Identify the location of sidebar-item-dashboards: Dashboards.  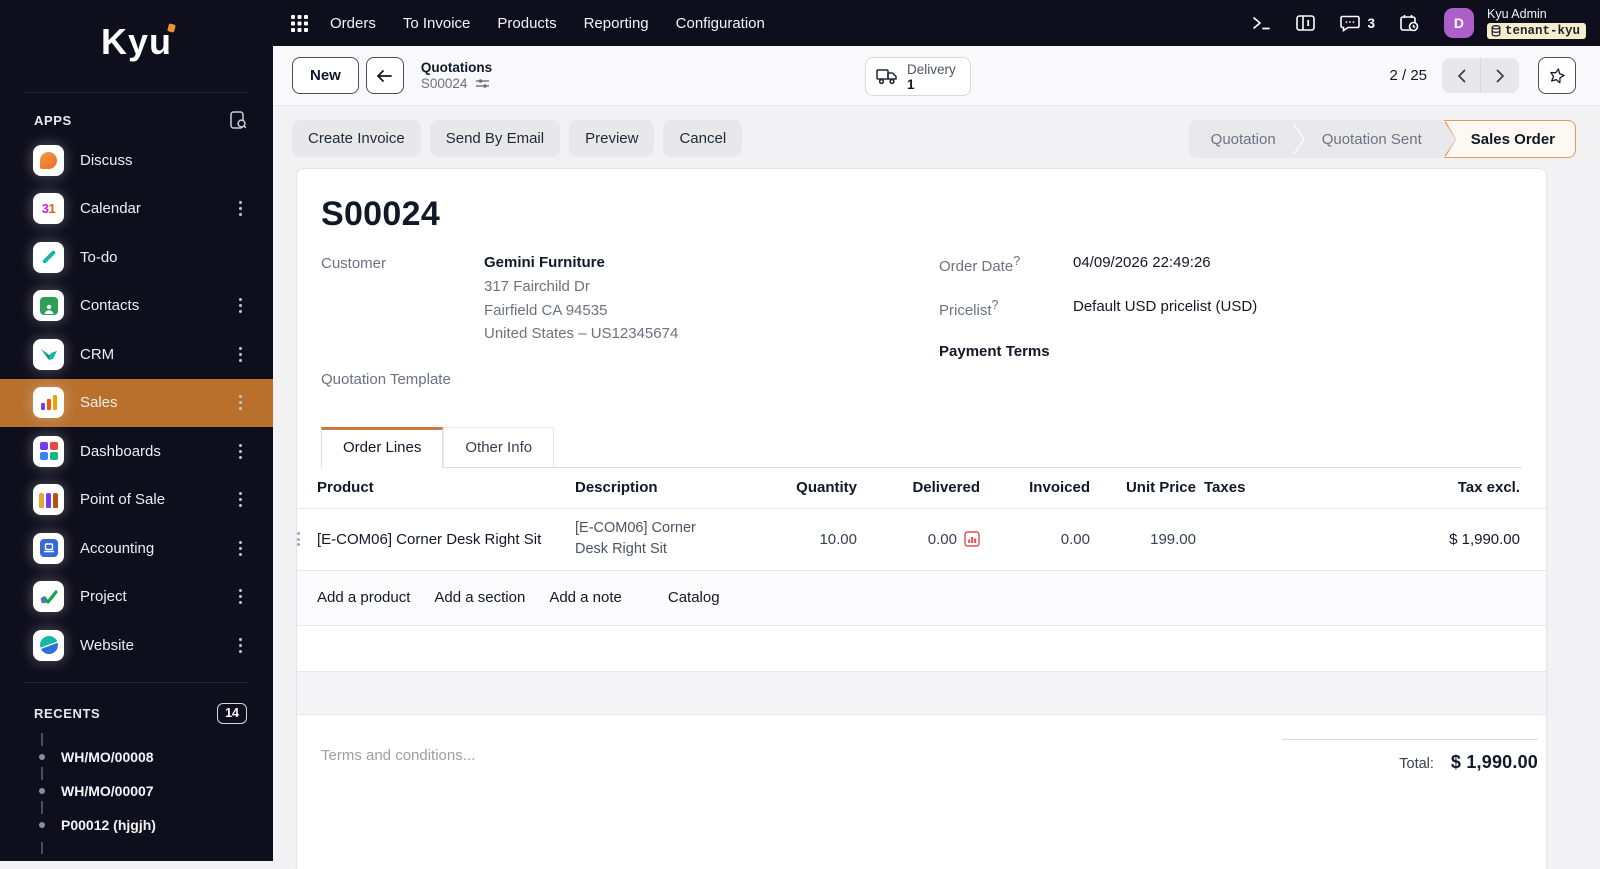
(136, 451).